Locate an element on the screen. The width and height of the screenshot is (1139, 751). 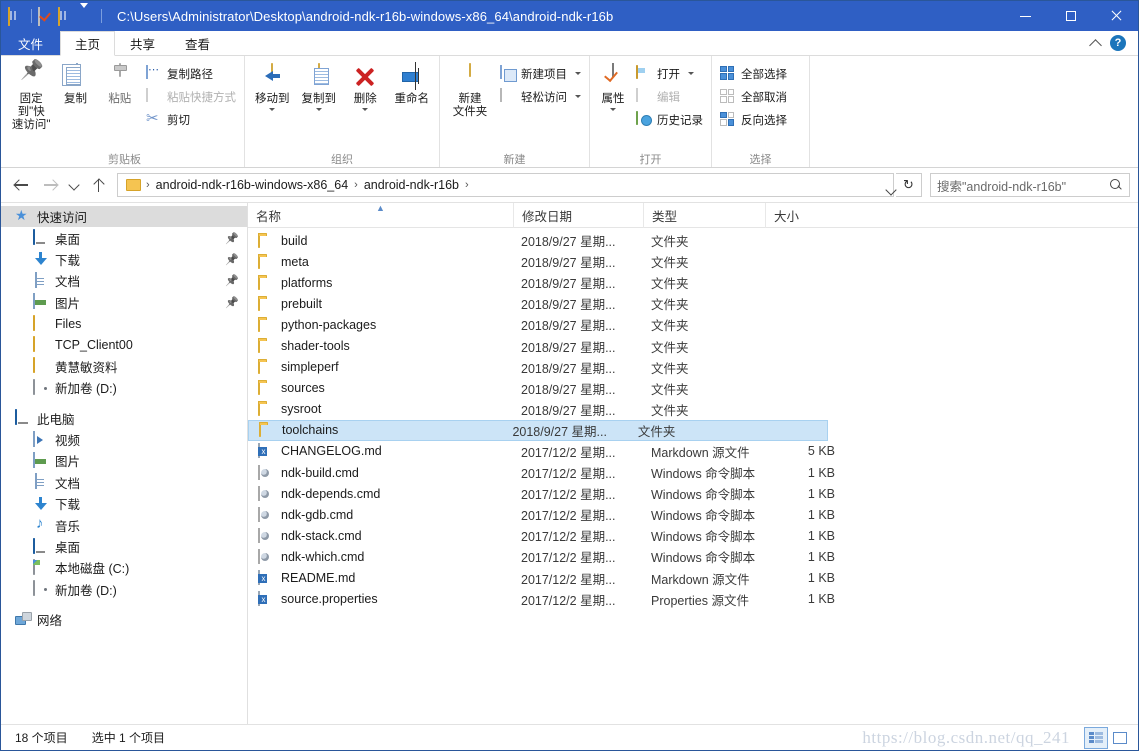
copy-to-dropdown-icon is located at coordinates (318, 109).